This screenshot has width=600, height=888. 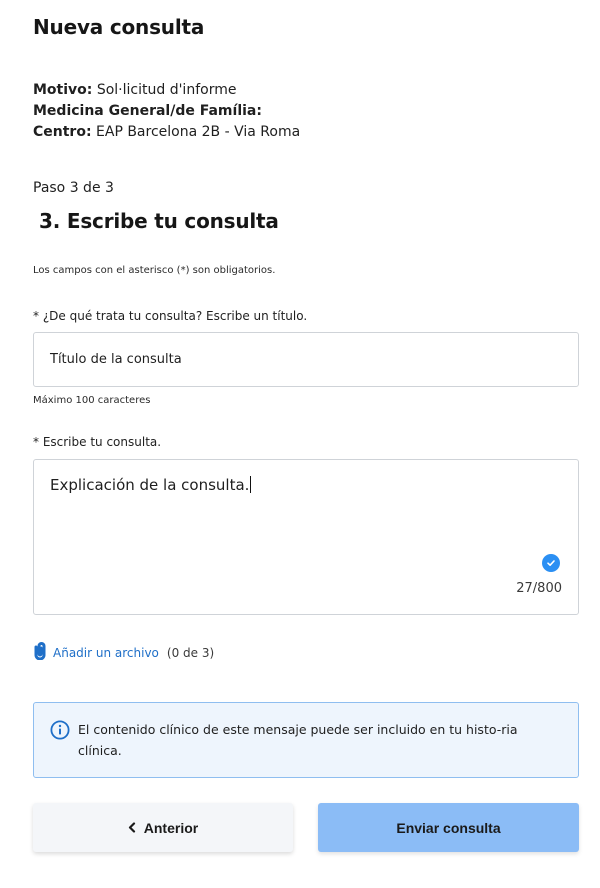 What do you see at coordinates (551, 563) in the screenshot?
I see `check-circle-icon` at bounding box center [551, 563].